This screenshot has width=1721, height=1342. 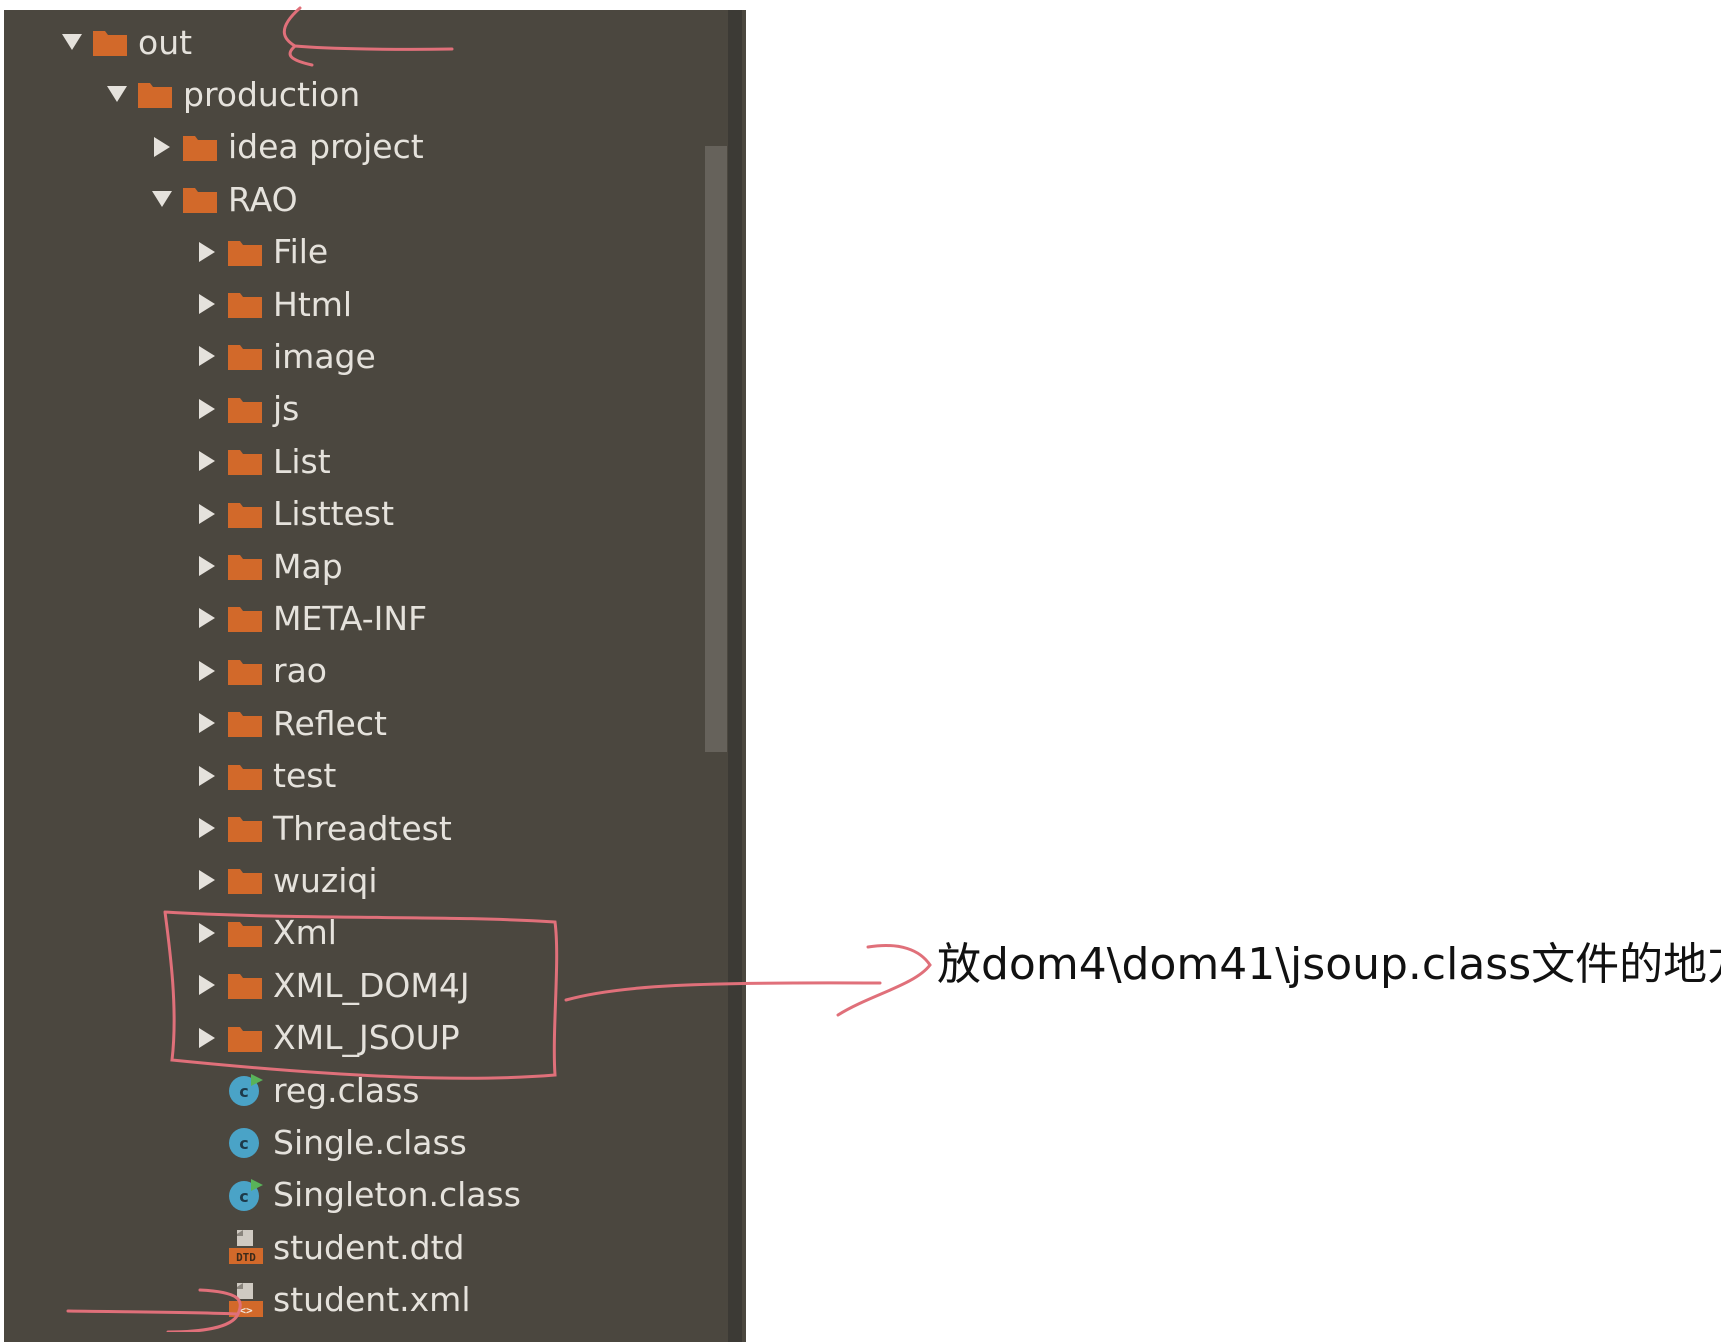 What do you see at coordinates (368, 36) in the screenshot?
I see `pen-arrow-out` at bounding box center [368, 36].